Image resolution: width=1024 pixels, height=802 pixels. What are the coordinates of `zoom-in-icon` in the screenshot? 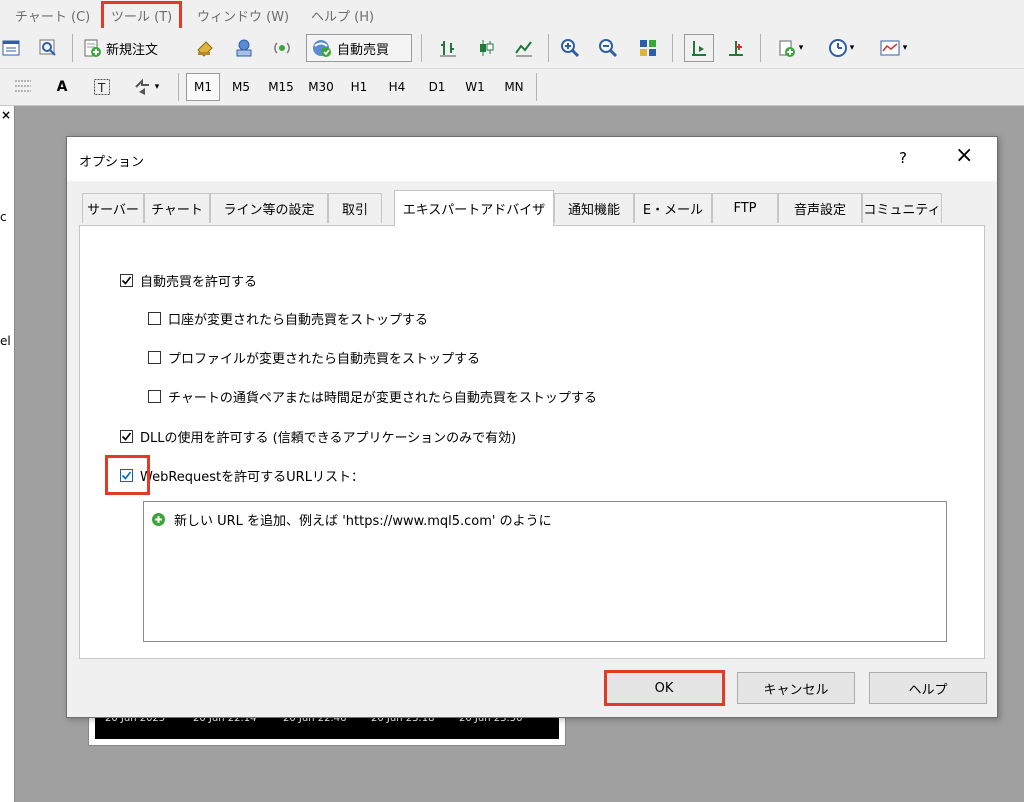 It's located at (570, 48).